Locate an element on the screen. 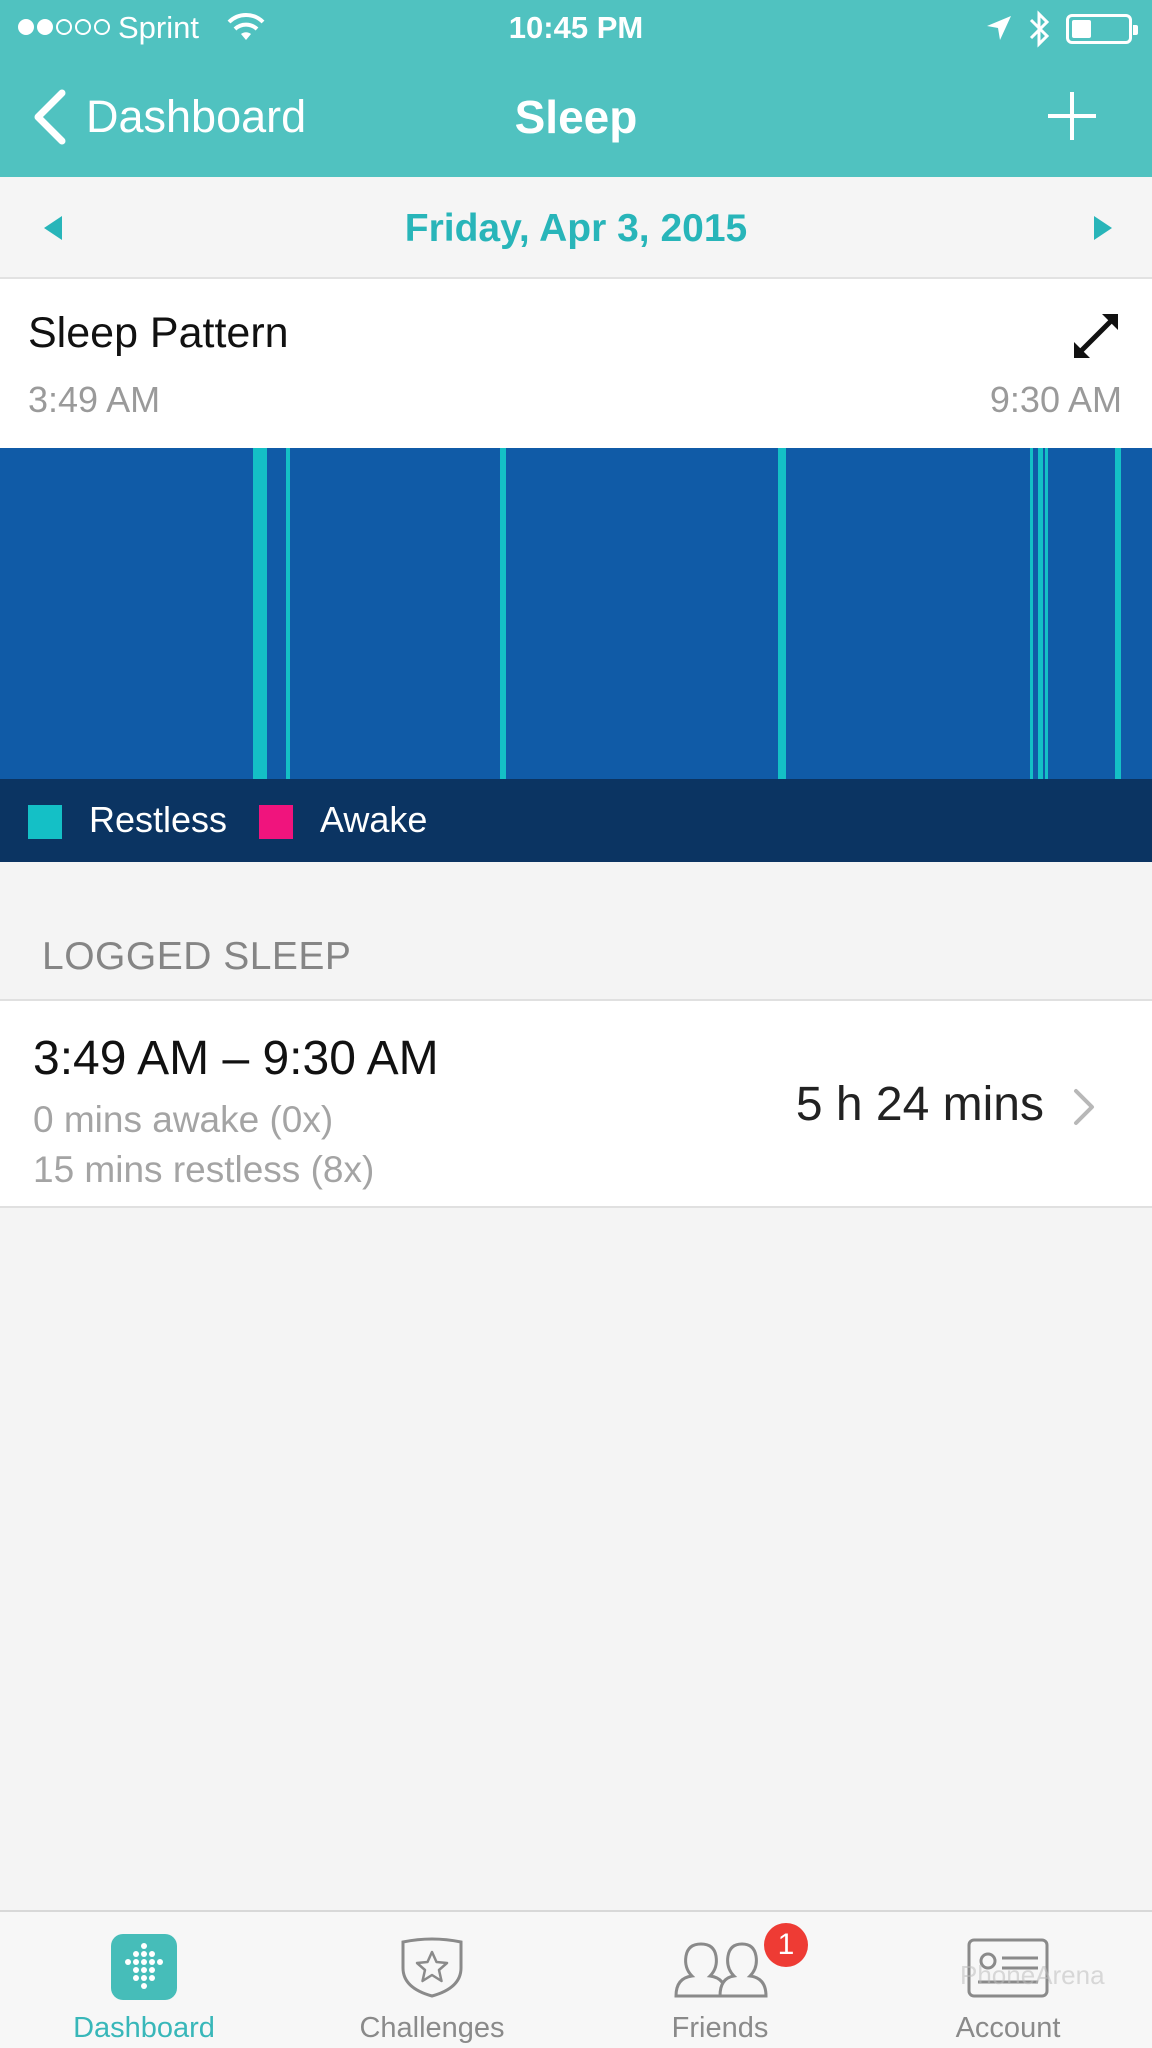 The width and height of the screenshot is (1152, 2048). star-shield-icon is located at coordinates (432, 1967).